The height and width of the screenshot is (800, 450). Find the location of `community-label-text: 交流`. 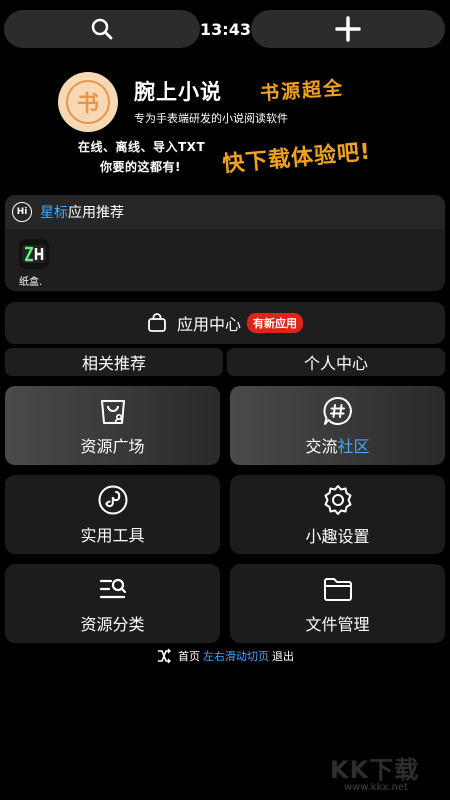

community-label-text: 交流 is located at coordinates (321, 446).